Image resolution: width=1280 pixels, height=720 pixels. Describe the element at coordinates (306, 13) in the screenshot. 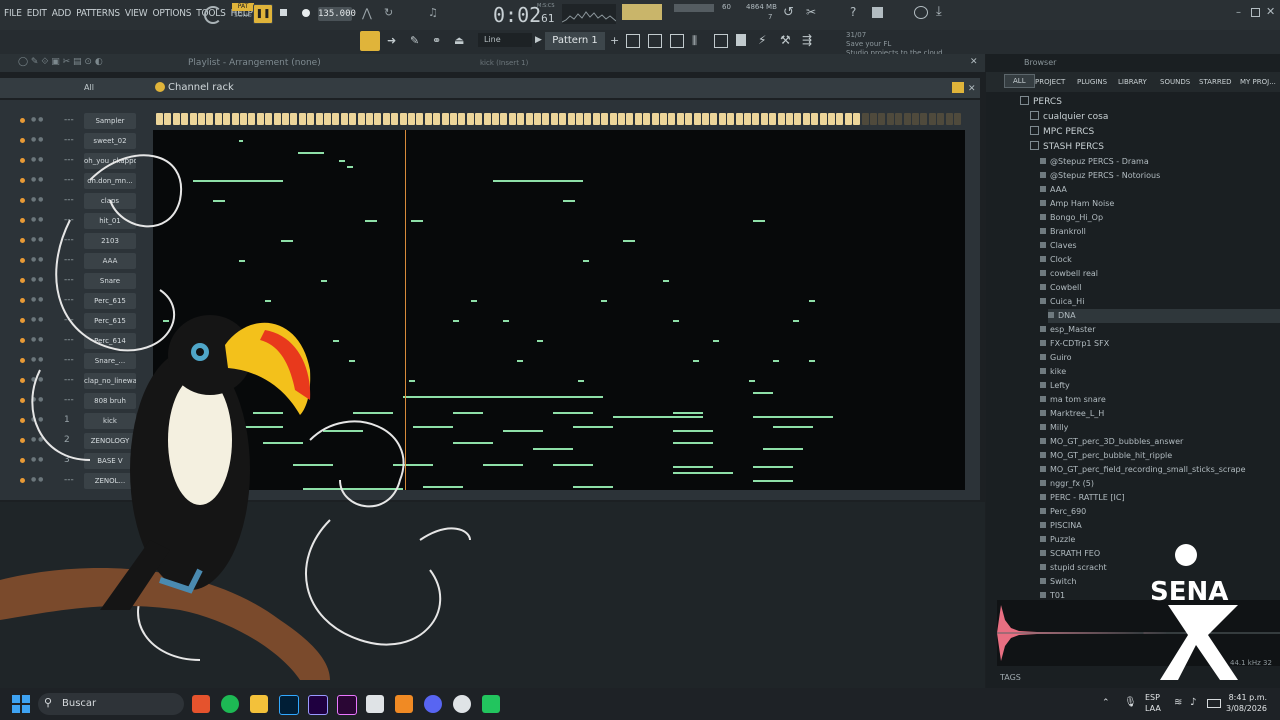

I see `record-button` at that location.